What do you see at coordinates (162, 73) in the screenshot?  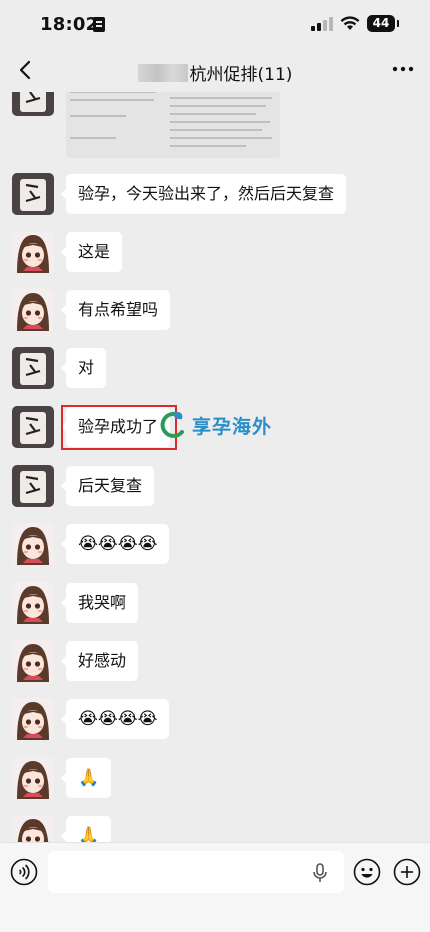 I see `blurred-name` at bounding box center [162, 73].